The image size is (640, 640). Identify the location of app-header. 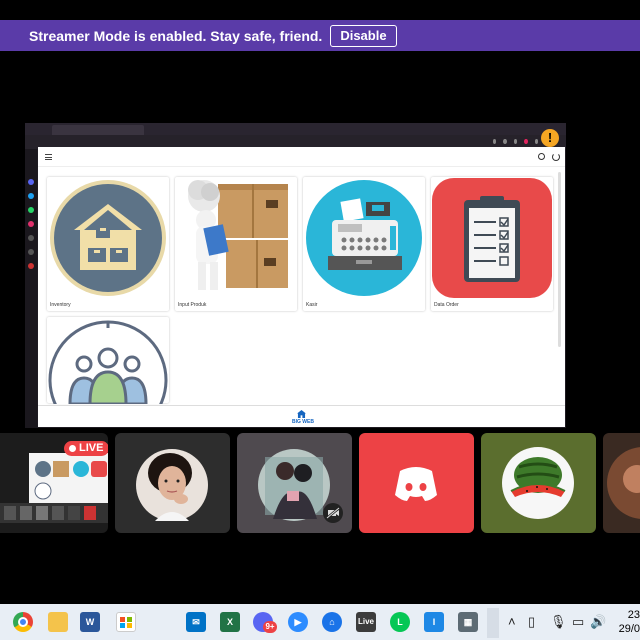
(301, 157).